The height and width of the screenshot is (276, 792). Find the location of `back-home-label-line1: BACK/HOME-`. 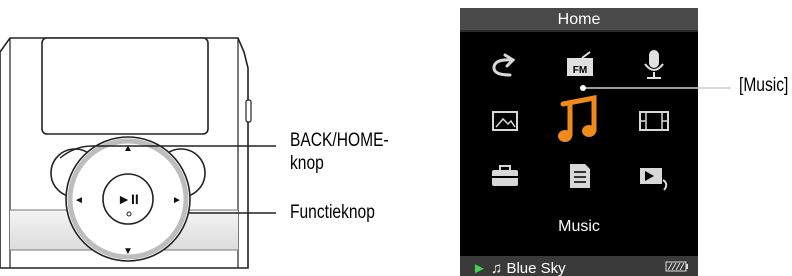

back-home-label-line1: BACK/HOME- is located at coordinates (339, 140).